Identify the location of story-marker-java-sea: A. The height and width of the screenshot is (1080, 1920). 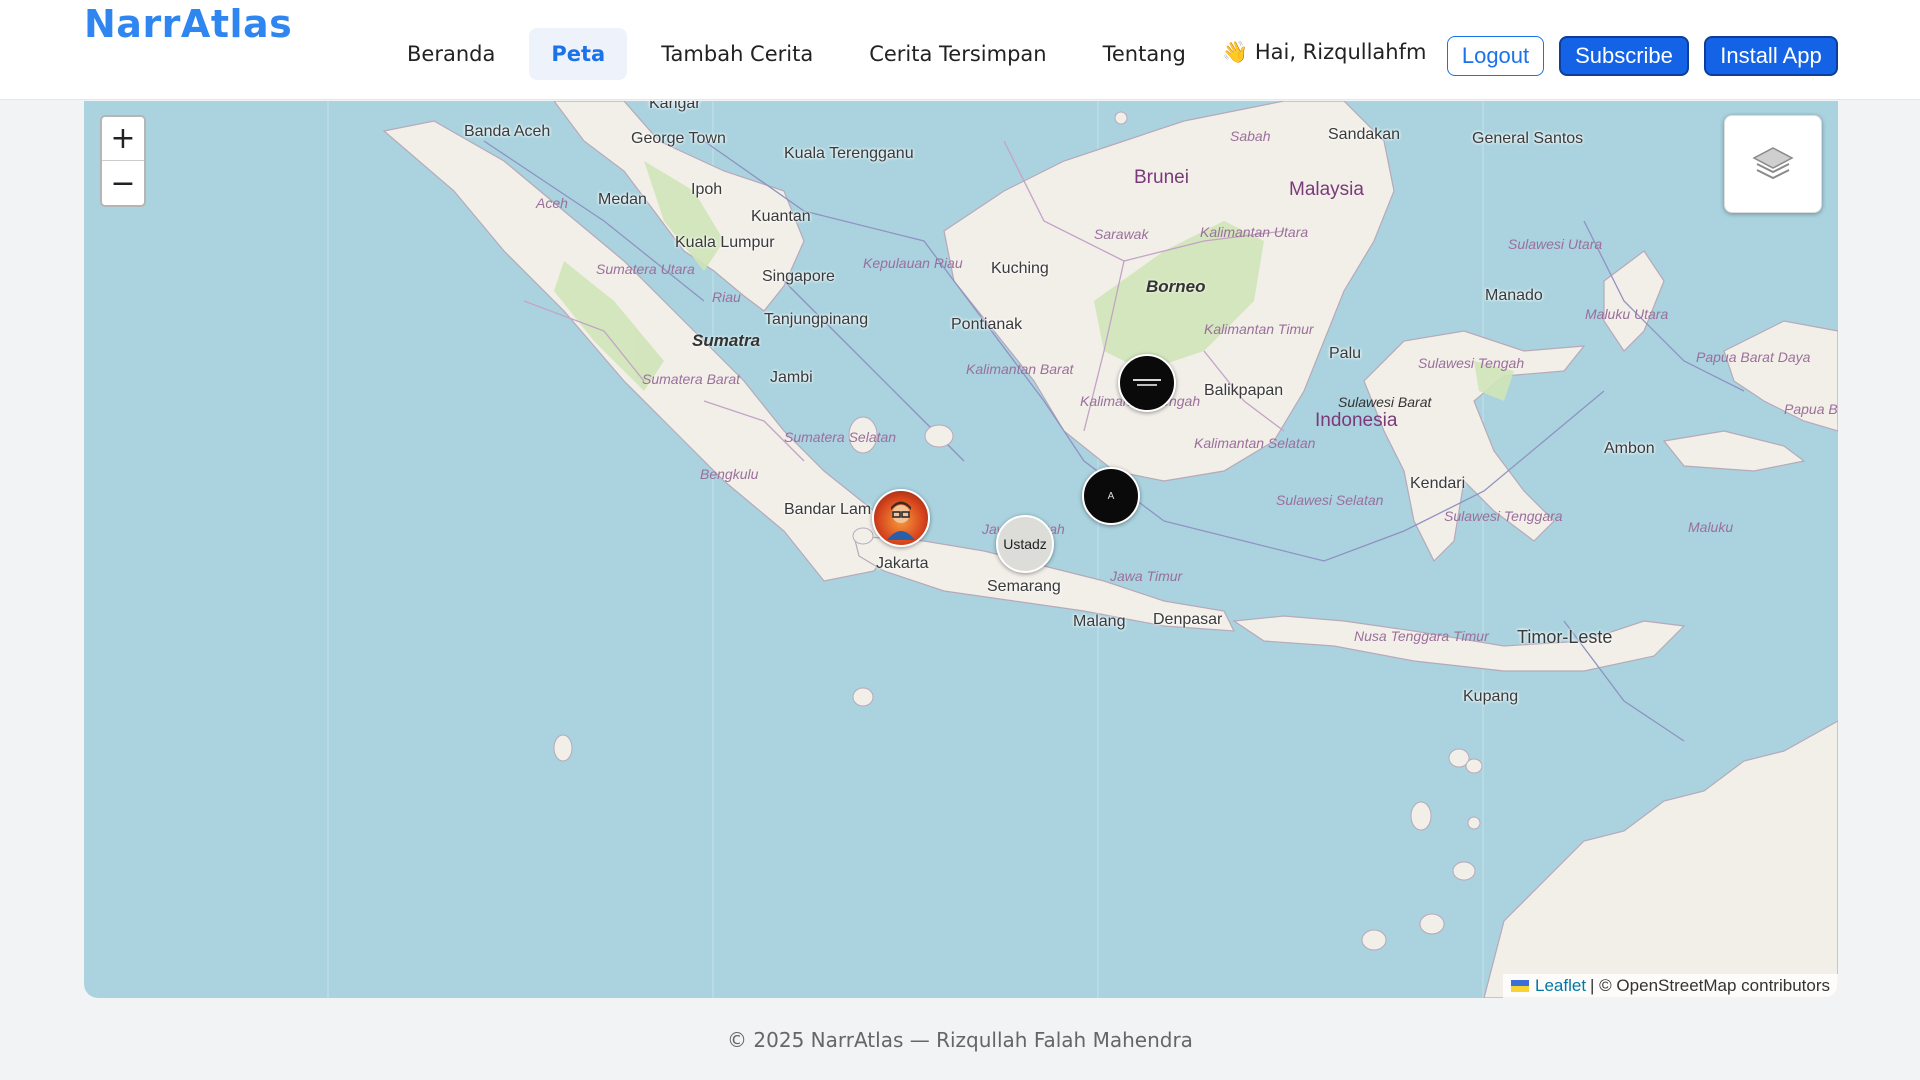
(1111, 496).